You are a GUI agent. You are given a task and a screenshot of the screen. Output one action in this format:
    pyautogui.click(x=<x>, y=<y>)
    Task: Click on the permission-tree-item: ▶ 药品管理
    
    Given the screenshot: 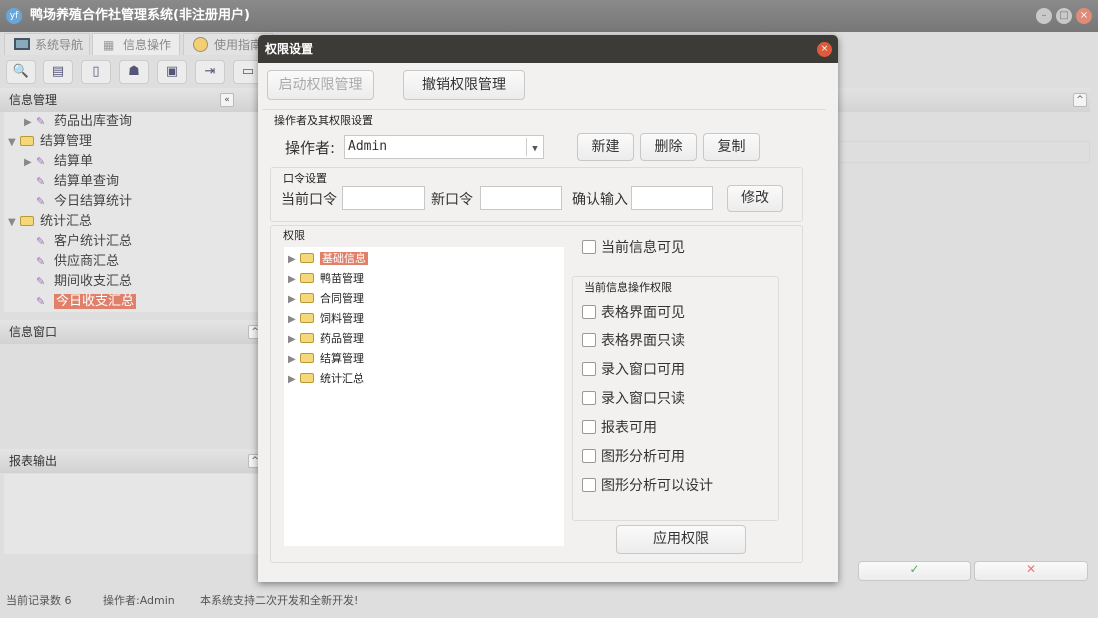 What is the action you would take?
    pyautogui.click(x=426, y=339)
    